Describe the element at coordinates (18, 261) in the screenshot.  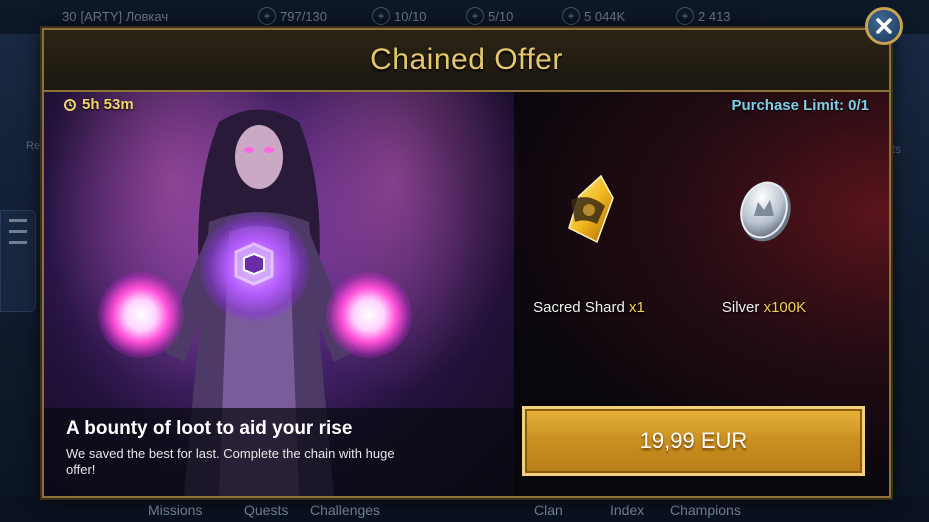
I see `menu-icon` at that location.